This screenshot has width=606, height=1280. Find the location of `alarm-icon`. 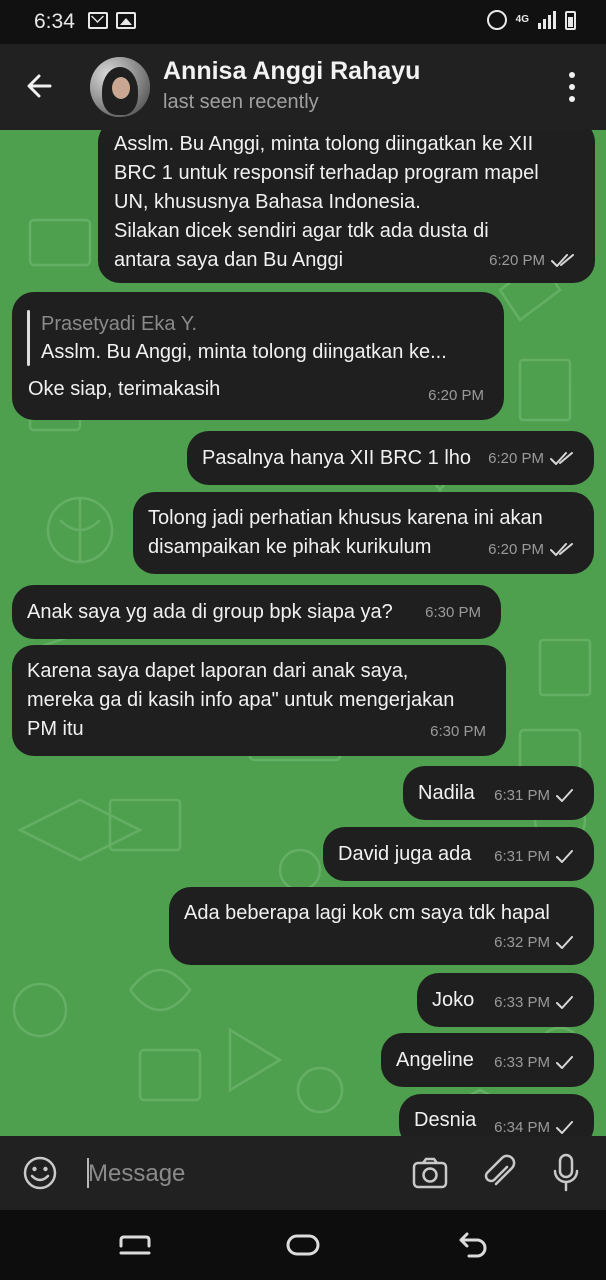

alarm-icon is located at coordinates (496, 20).